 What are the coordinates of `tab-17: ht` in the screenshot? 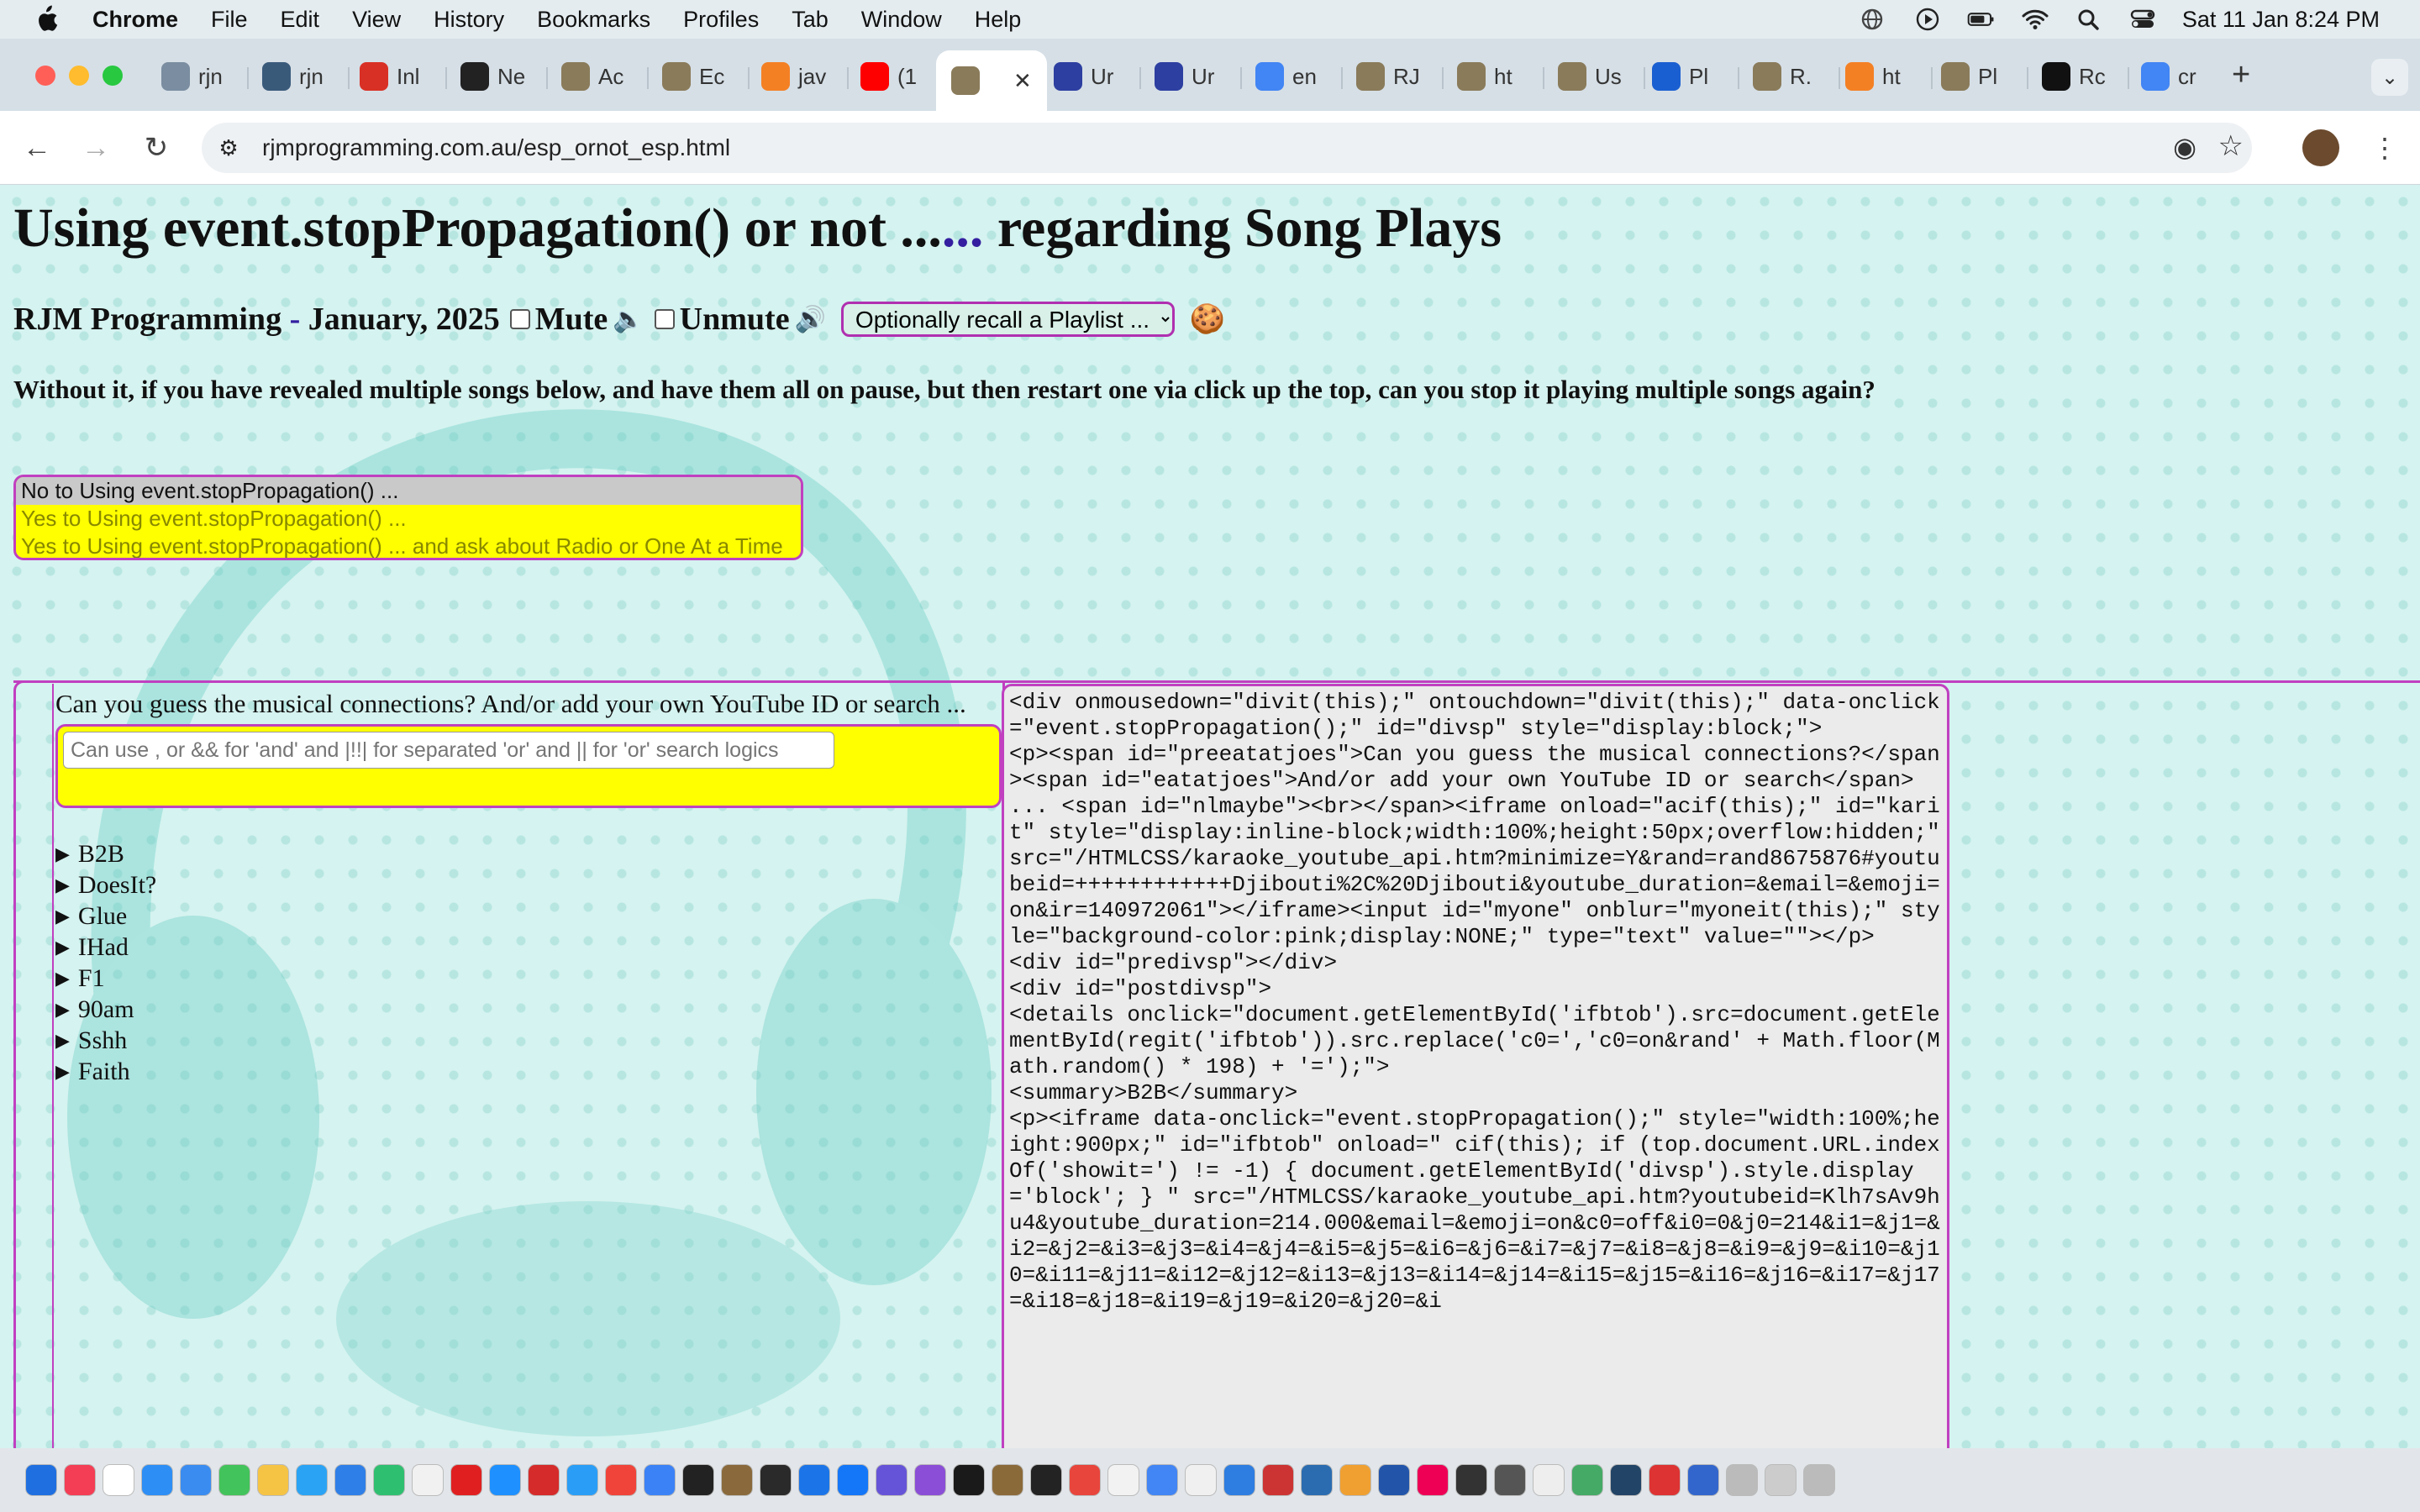 It's located at (1873, 76).